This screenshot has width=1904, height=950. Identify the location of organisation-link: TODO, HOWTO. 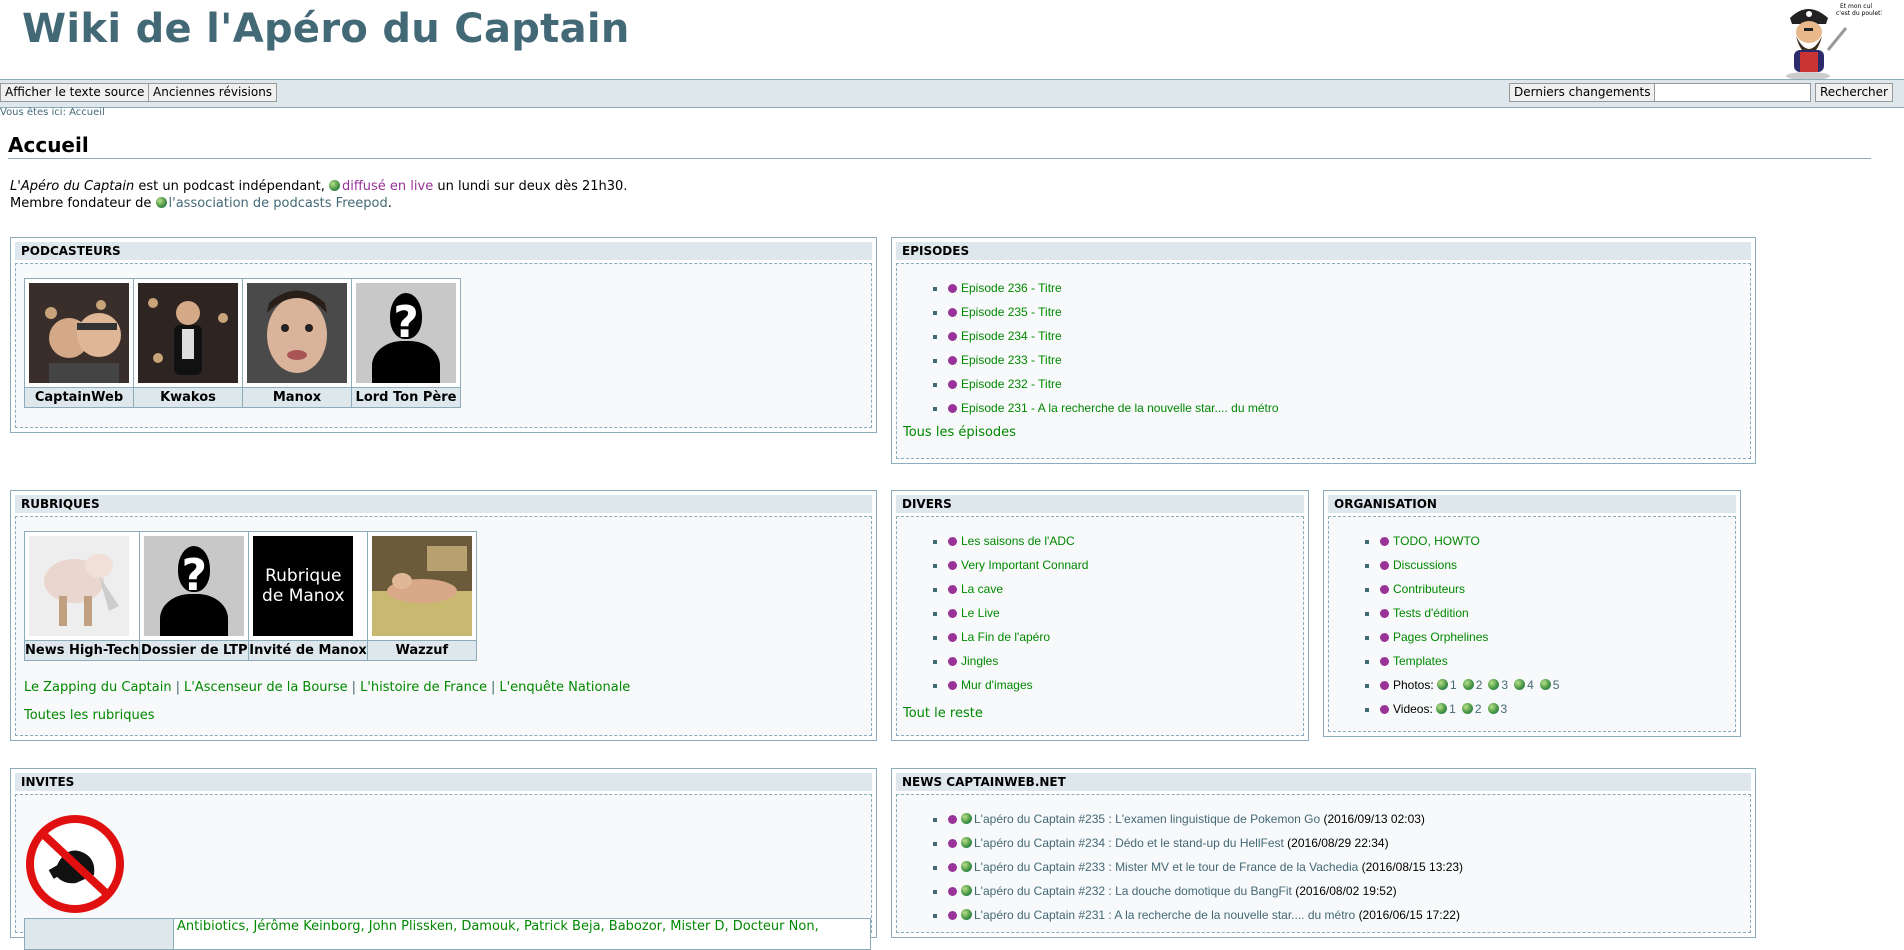
(1436, 541).